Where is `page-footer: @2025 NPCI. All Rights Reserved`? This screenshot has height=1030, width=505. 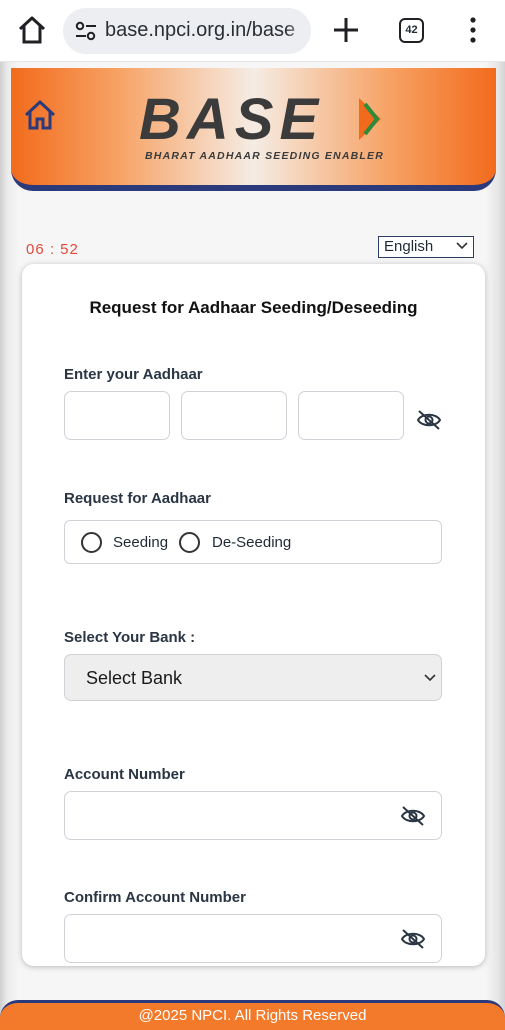
page-footer: @2025 NPCI. All Rights Reserved is located at coordinates (252, 1015).